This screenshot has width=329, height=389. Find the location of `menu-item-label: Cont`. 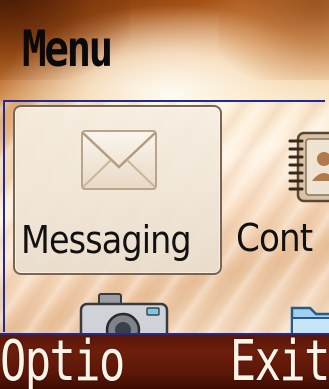

menu-item-label: Cont is located at coordinates (274, 238).